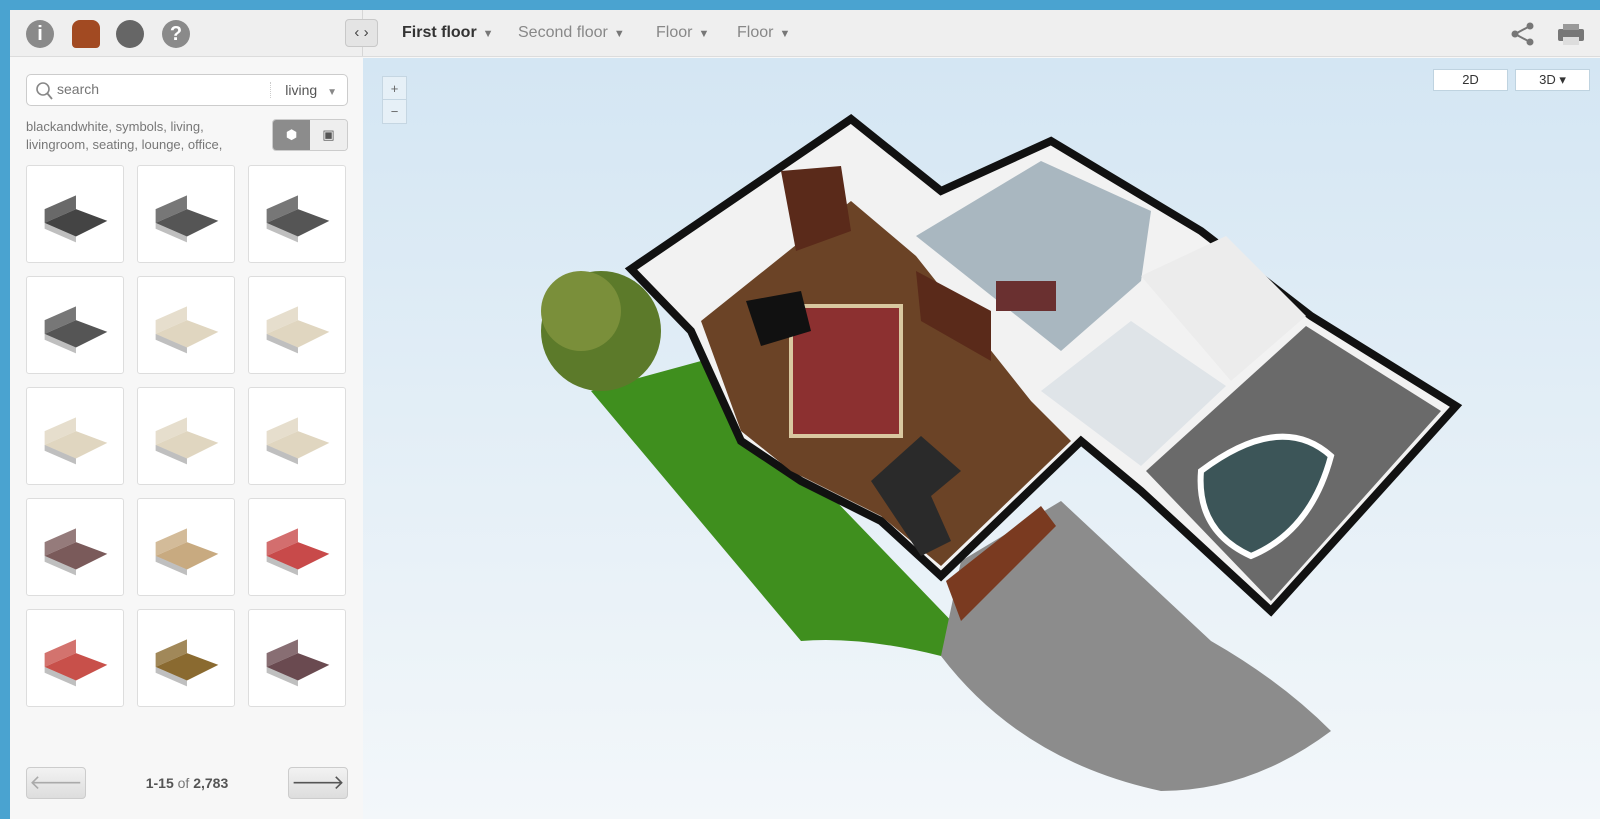  I want to click on chevron-down-icon: ▼, so click(332, 92).